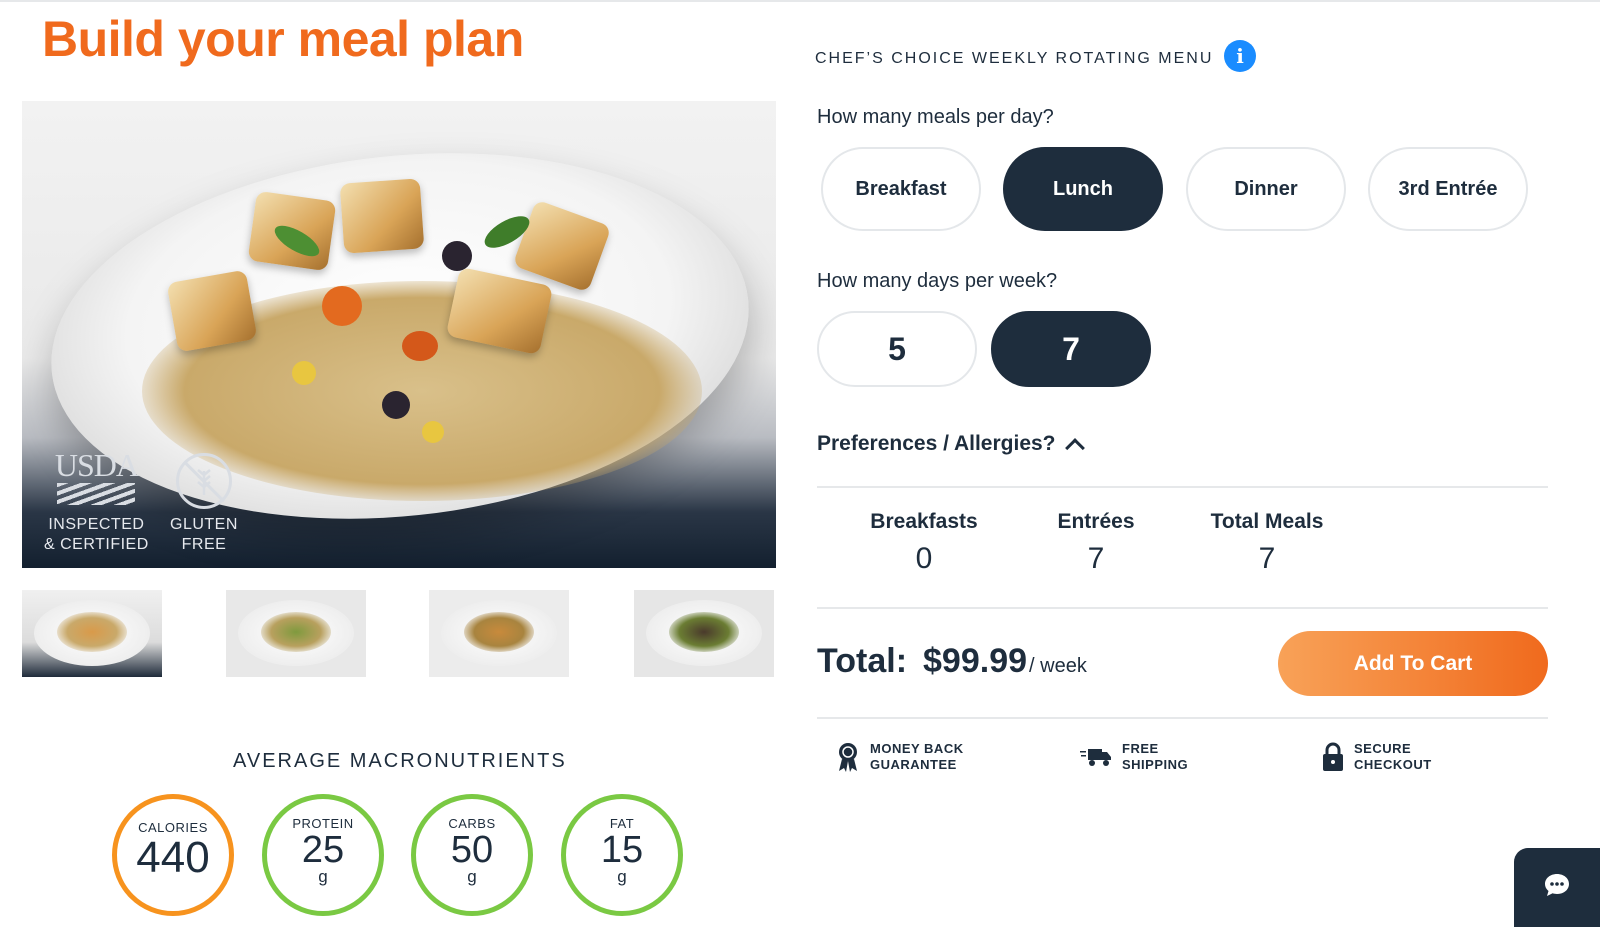  What do you see at coordinates (936, 443) in the screenshot?
I see `preferences-label: Preferences / Allergies?` at bounding box center [936, 443].